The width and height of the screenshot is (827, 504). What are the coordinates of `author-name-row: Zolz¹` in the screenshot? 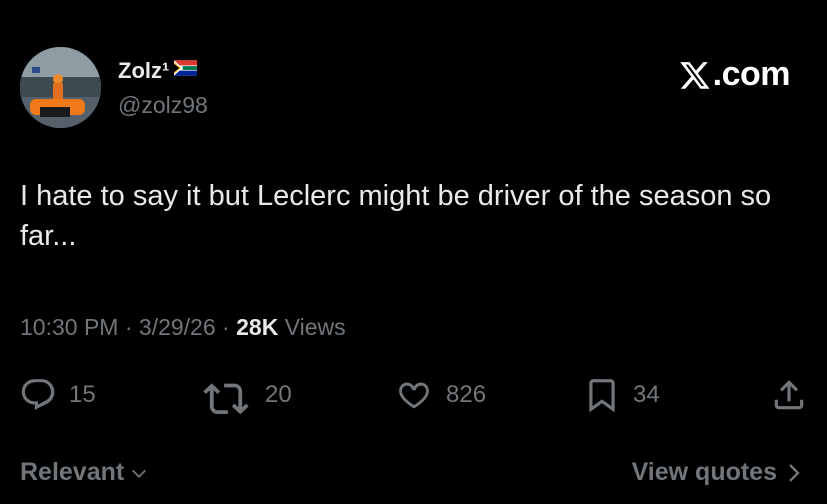 It's located at (158, 71).